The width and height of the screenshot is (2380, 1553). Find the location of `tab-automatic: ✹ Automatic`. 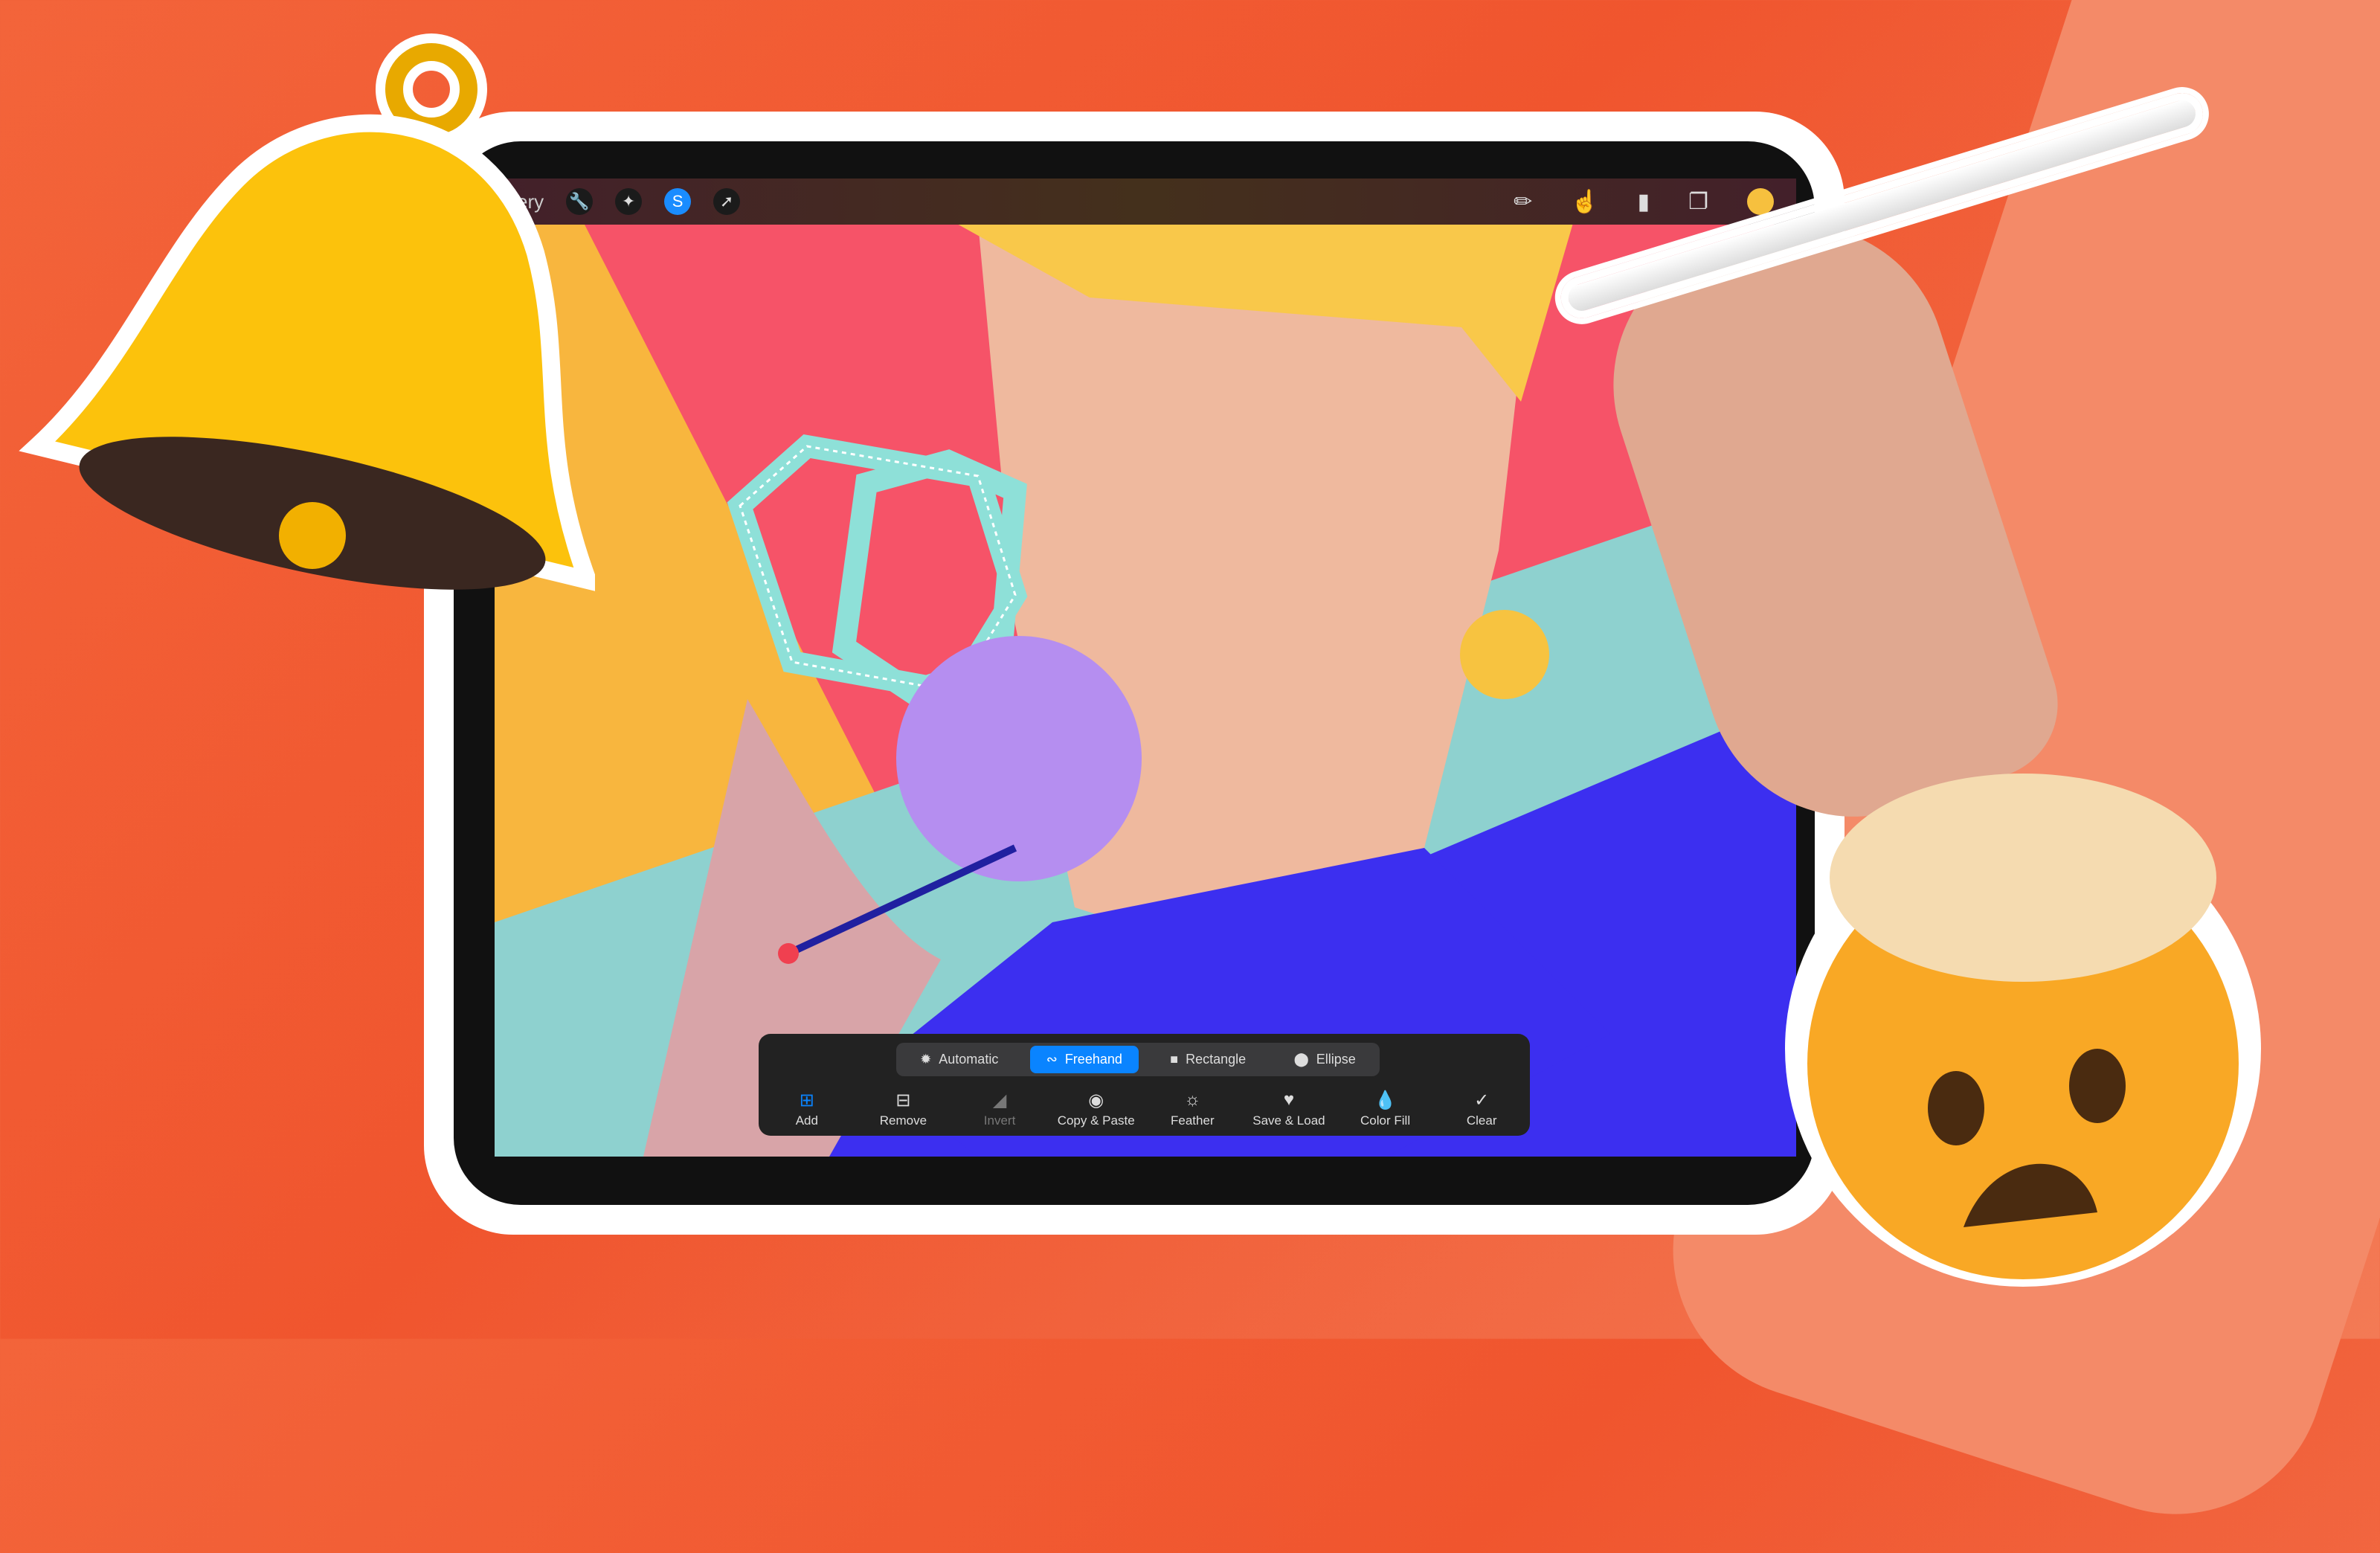

tab-automatic: ✹ Automatic is located at coordinates (959, 1059).